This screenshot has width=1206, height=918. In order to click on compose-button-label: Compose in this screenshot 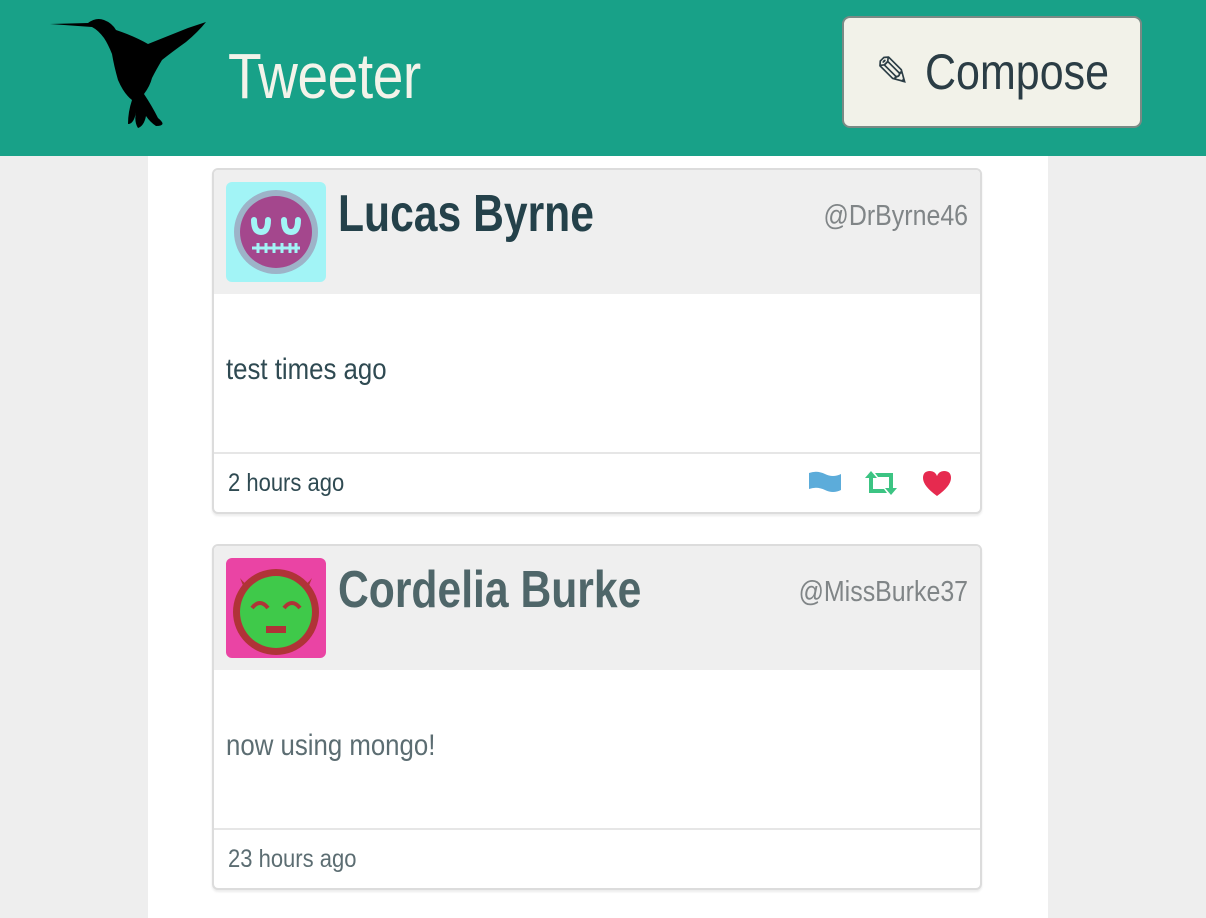, I will do `click(1016, 72)`.